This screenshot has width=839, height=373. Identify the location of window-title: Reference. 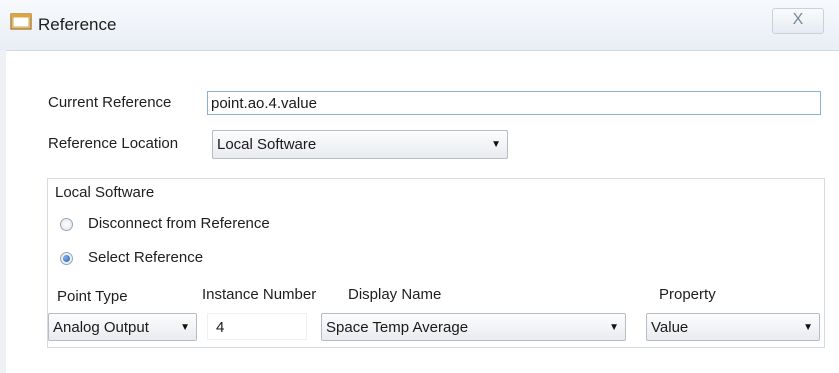
(77, 24).